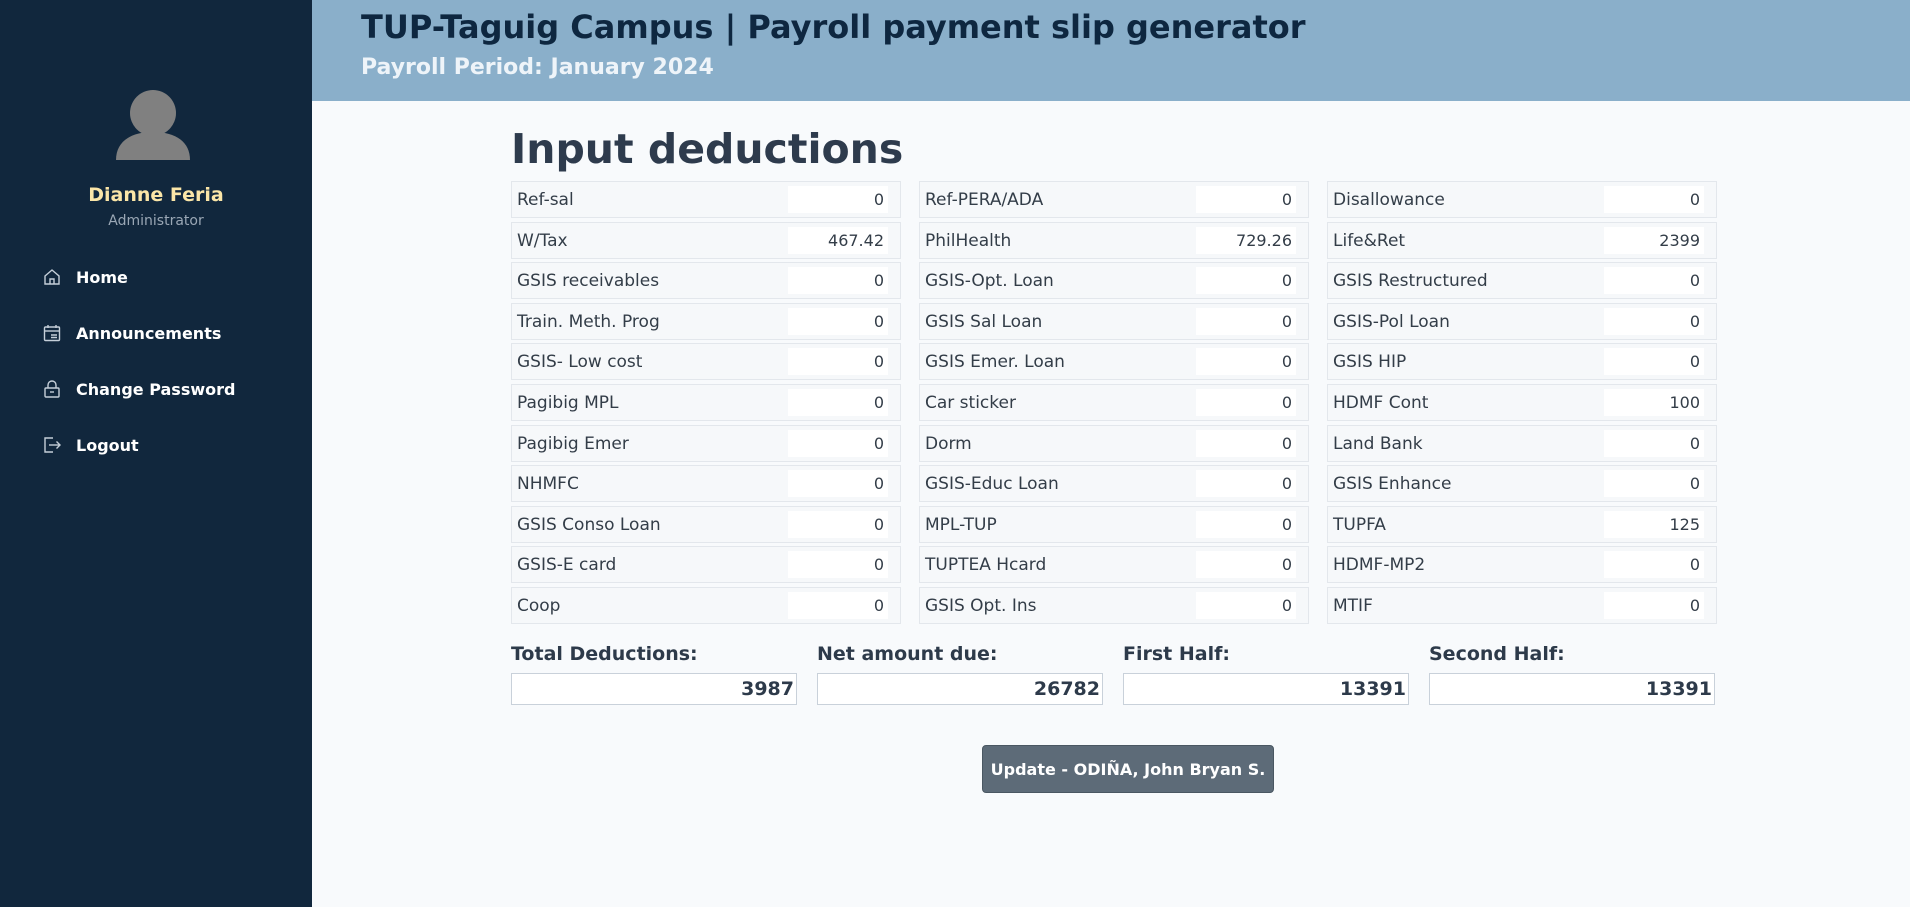 The image size is (1910, 907). What do you see at coordinates (1522, 240) in the screenshot?
I see `deduction-field: Life&Ret` at bounding box center [1522, 240].